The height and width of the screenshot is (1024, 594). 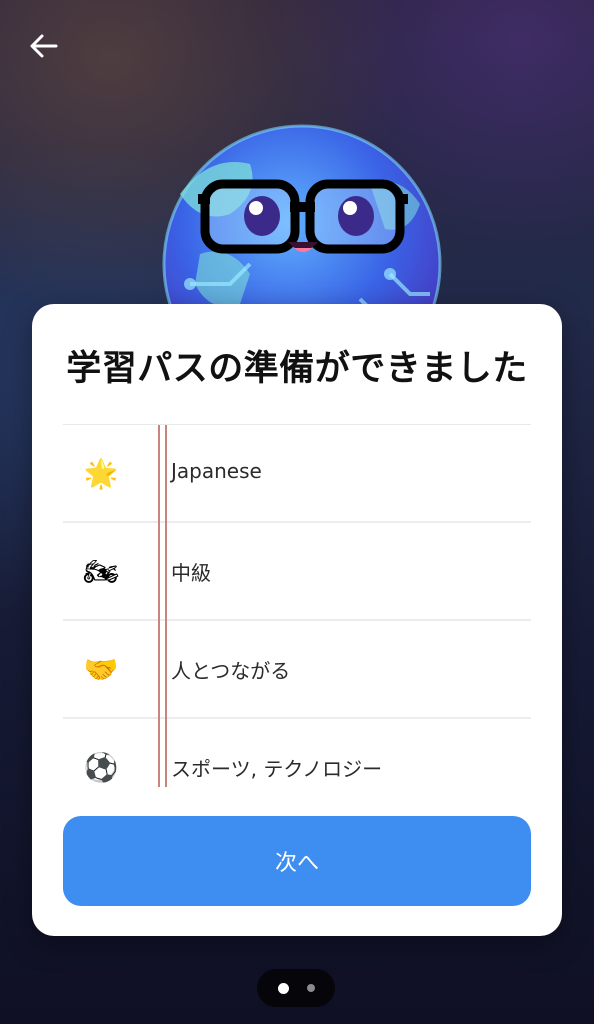 What do you see at coordinates (297, 572) in the screenshot?
I see `list-item: 🏍 中級` at bounding box center [297, 572].